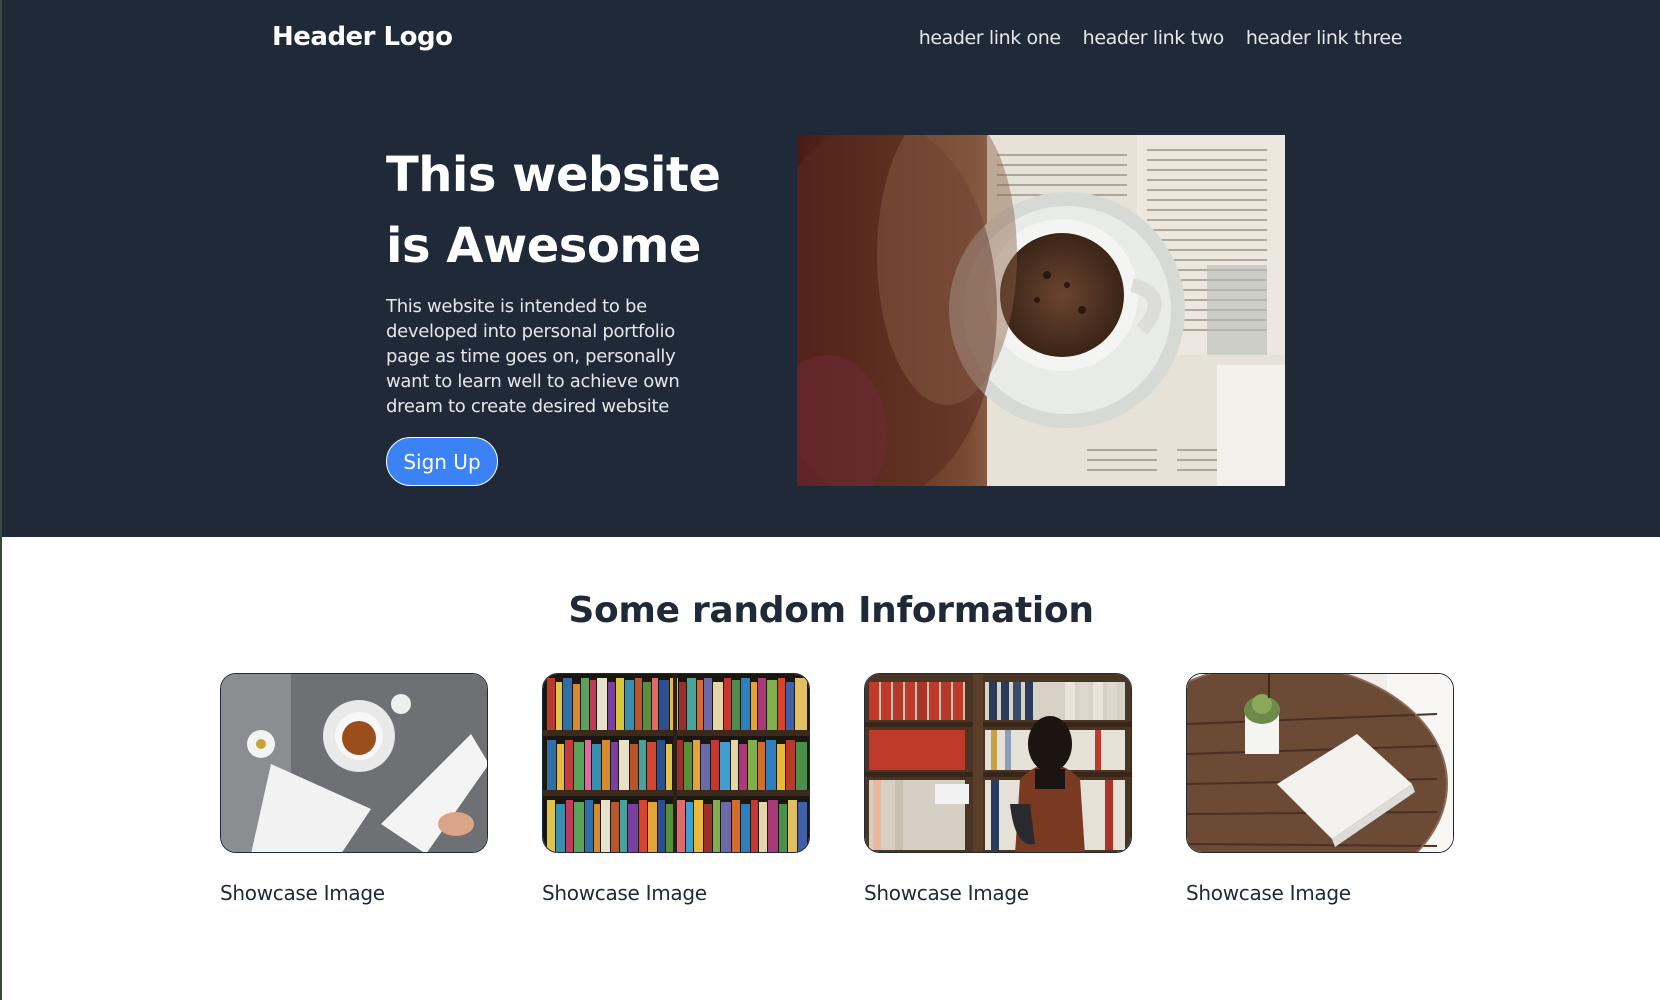 The height and width of the screenshot is (1000, 1660). Describe the element at coordinates (1041, 310) in the screenshot. I see `hero-image-coffee-book` at that location.